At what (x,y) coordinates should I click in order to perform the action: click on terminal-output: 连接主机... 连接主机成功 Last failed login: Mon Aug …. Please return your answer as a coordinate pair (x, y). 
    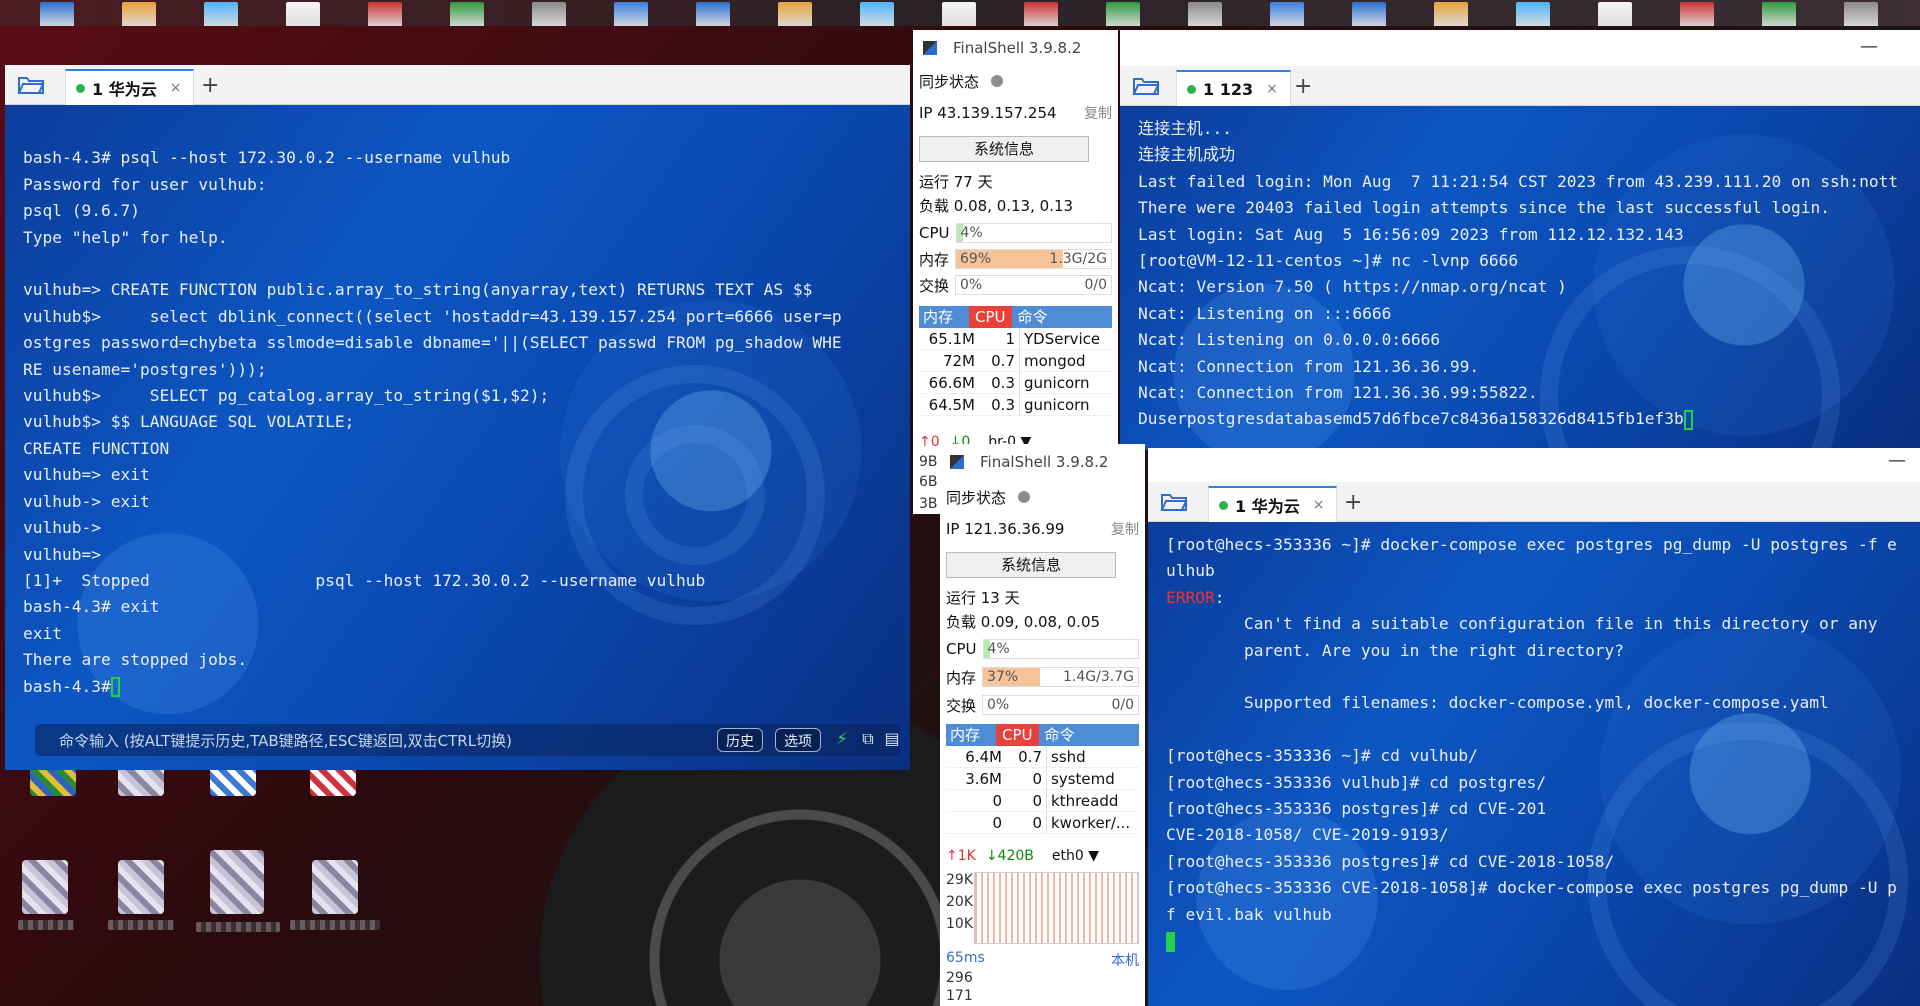
    Looking at the image, I should click on (1520, 278).